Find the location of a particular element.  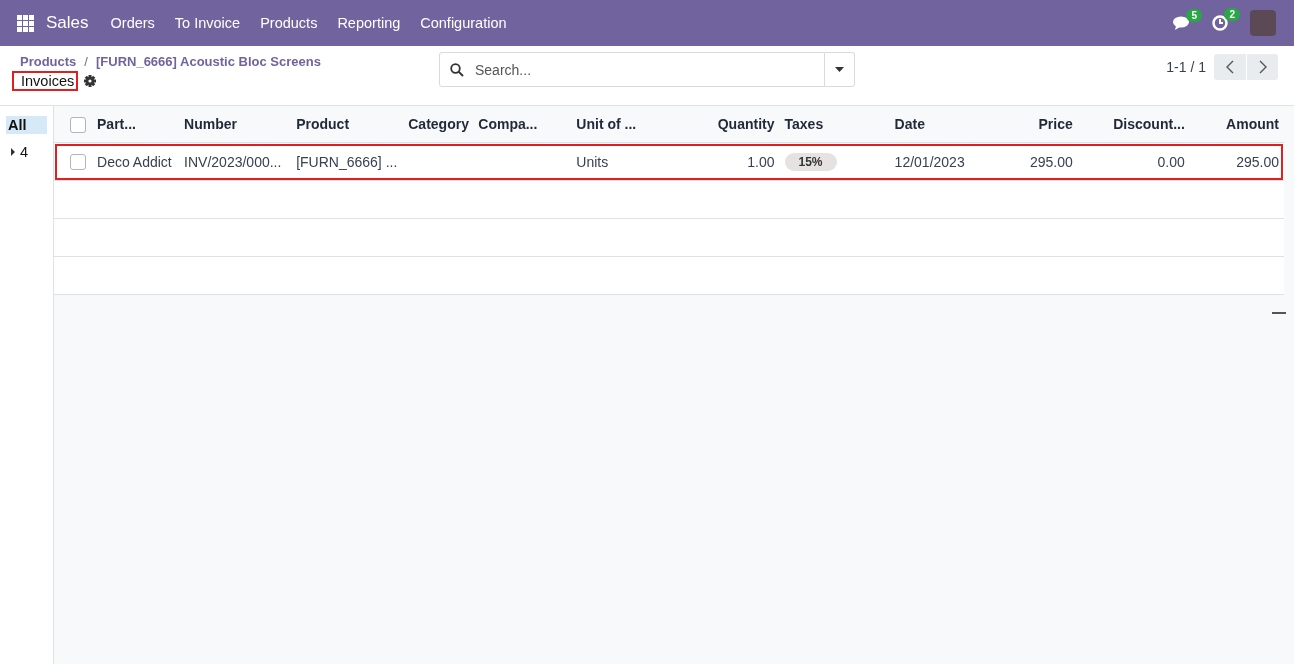

tax-tag: 15% is located at coordinates (810, 161).